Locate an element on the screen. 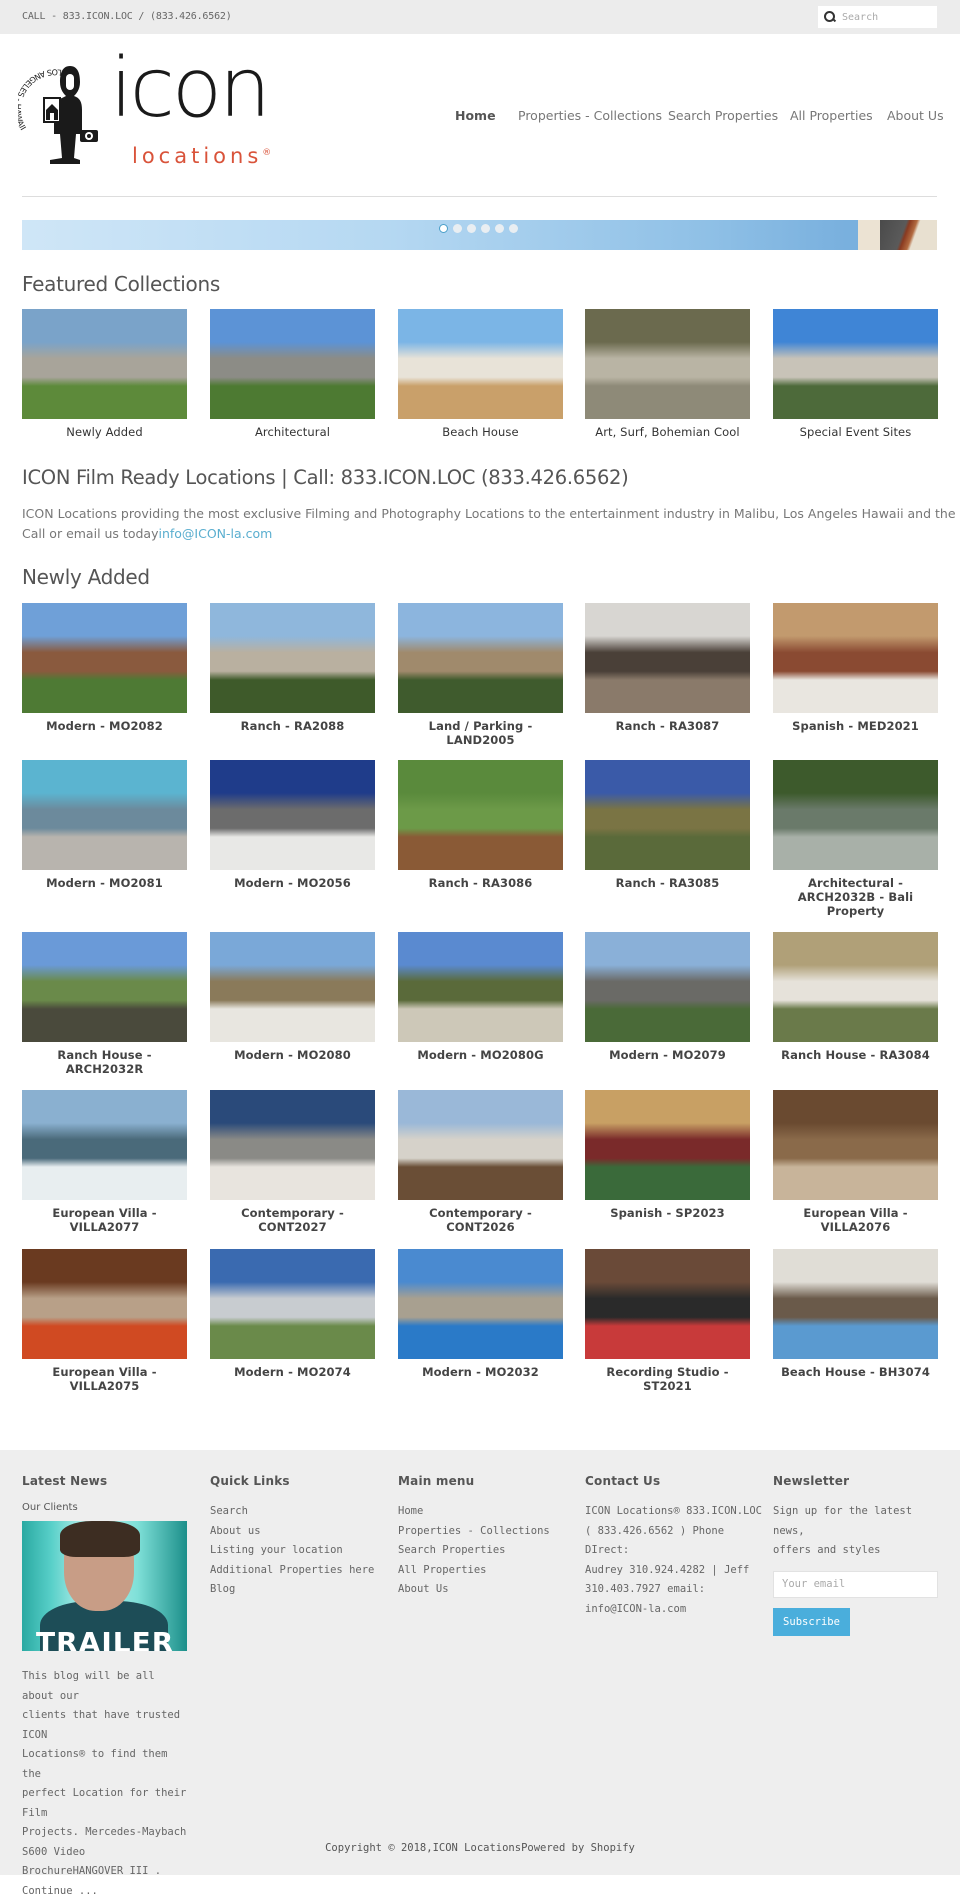  property-caption: European Villa - VILLA2076 is located at coordinates (855, 1220).